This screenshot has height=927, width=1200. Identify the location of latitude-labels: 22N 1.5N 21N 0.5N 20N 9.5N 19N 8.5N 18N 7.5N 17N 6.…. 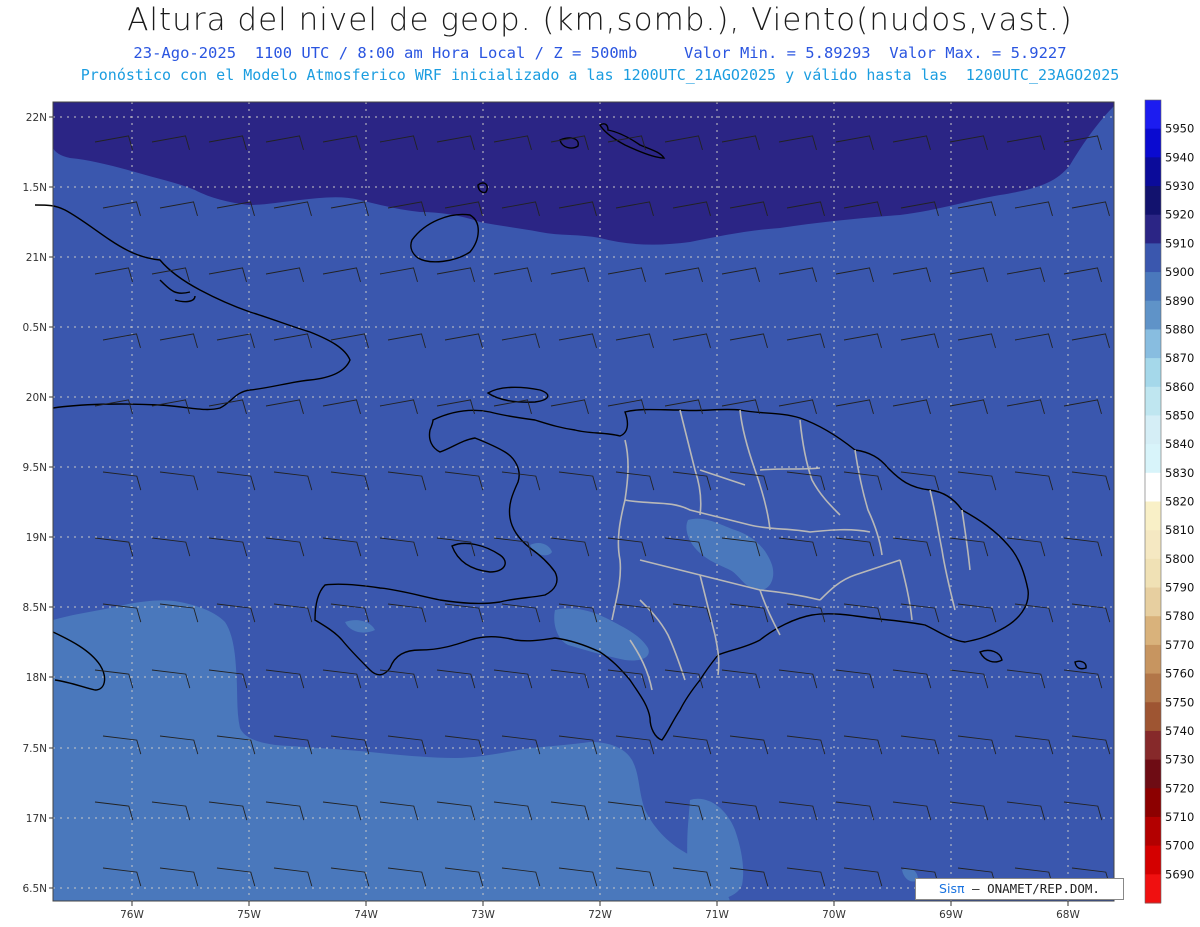
(37, 503).